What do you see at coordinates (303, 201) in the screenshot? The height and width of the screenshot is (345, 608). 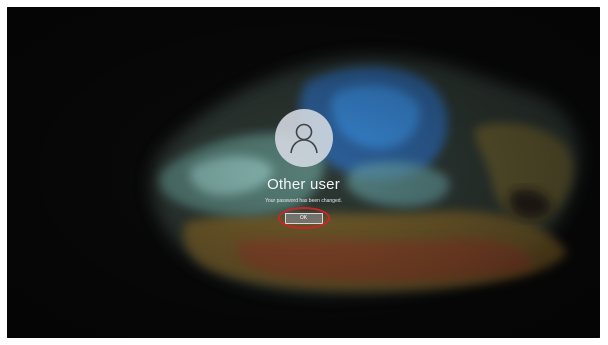 I see `status-message: Your password has been changed.` at bounding box center [303, 201].